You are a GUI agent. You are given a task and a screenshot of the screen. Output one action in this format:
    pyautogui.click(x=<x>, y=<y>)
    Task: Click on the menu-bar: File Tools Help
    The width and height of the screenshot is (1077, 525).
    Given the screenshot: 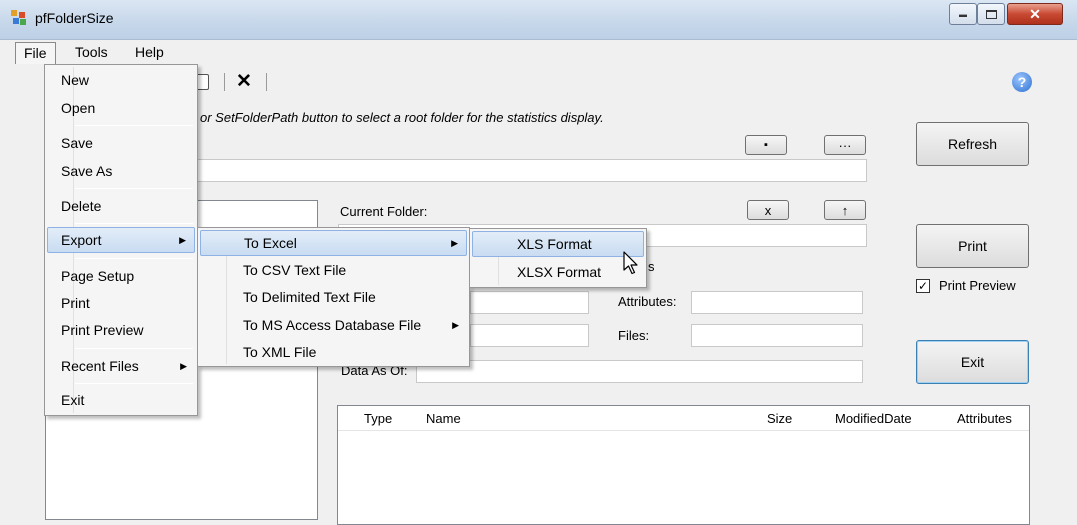 What is the action you would take?
    pyautogui.click(x=538, y=52)
    